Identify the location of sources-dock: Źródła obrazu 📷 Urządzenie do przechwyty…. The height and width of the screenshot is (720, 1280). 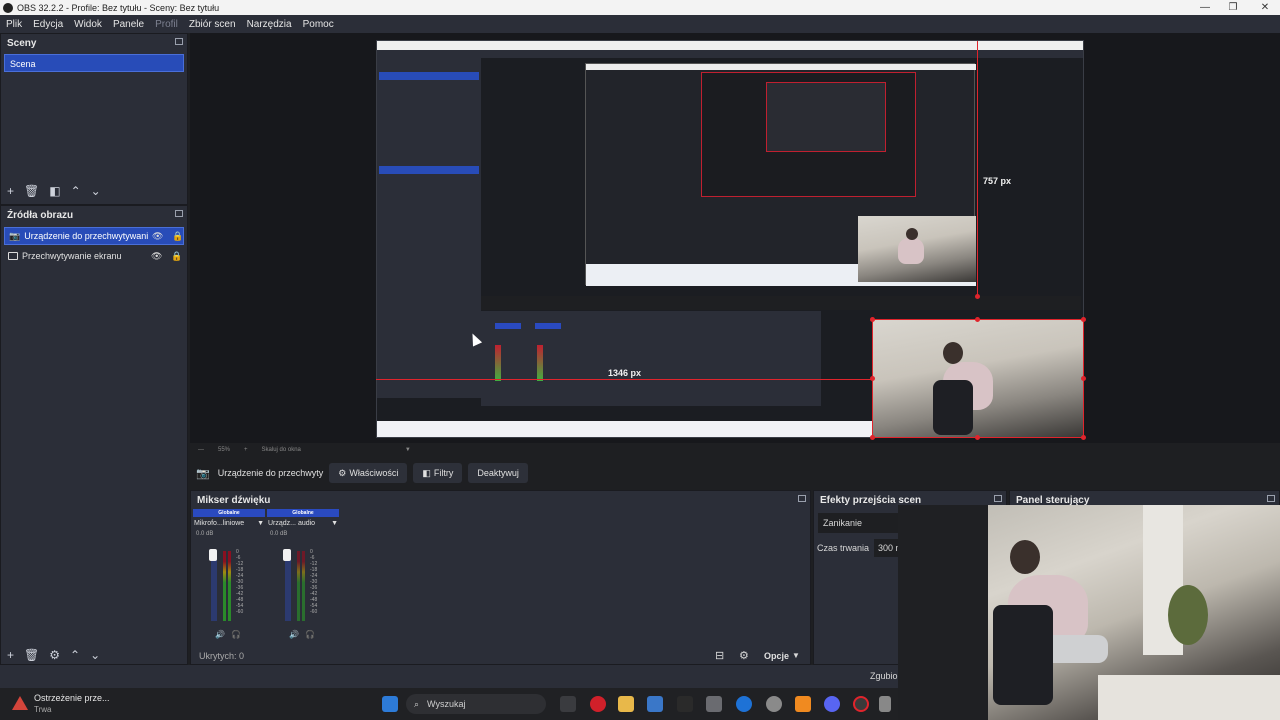
(94, 435).